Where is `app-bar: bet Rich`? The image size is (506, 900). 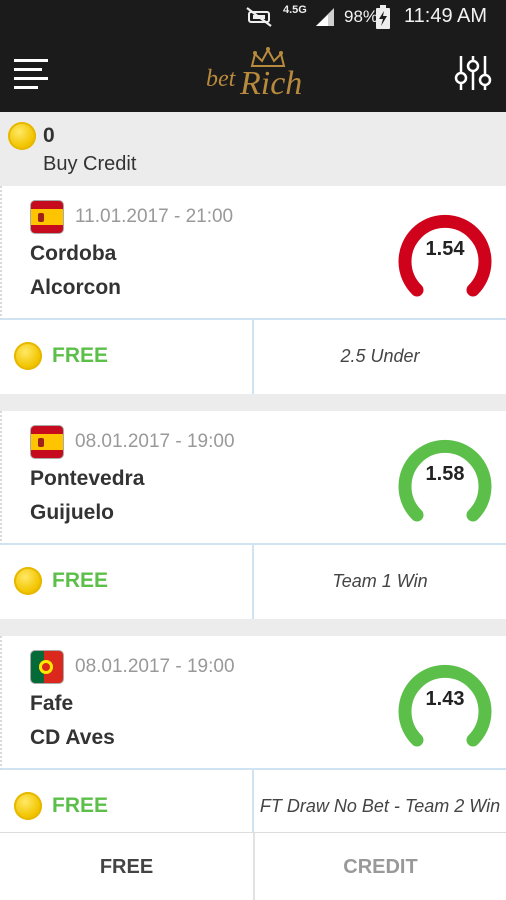 app-bar: bet Rich is located at coordinates (253, 73).